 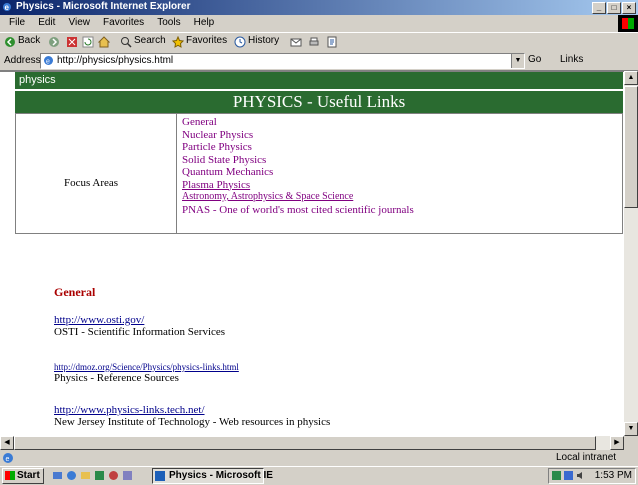 I want to click on focus-link-general: General, so click(x=298, y=122).